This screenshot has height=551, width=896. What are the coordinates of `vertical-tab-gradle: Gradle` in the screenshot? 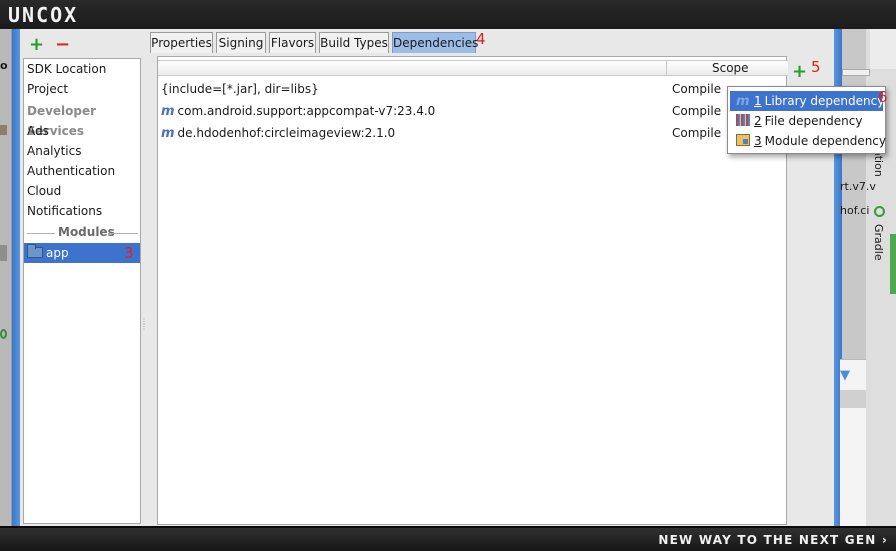 It's located at (878, 242).